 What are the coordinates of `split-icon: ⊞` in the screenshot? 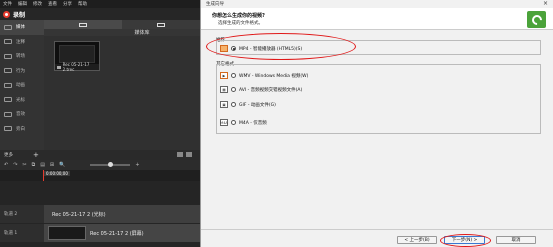 It's located at (52, 165).